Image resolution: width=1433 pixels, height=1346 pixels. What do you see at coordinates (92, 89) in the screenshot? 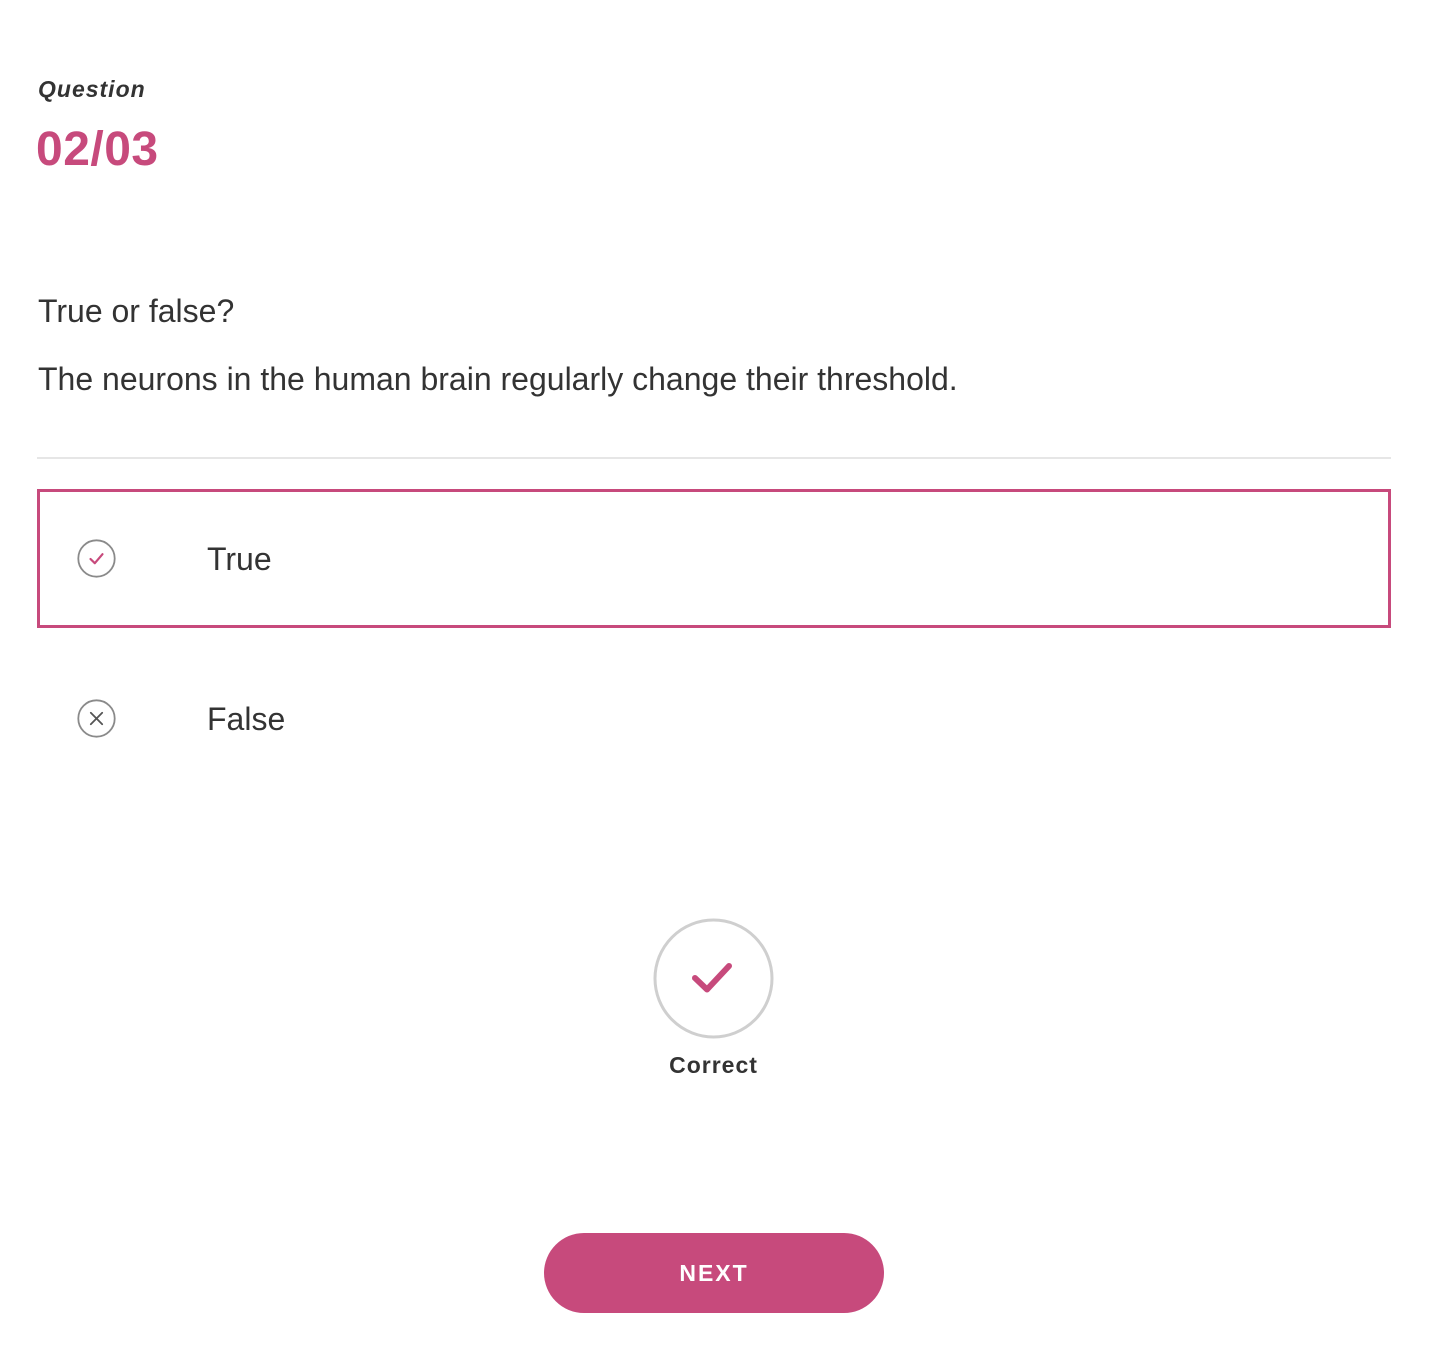
I see `question-label: Question` at bounding box center [92, 89].